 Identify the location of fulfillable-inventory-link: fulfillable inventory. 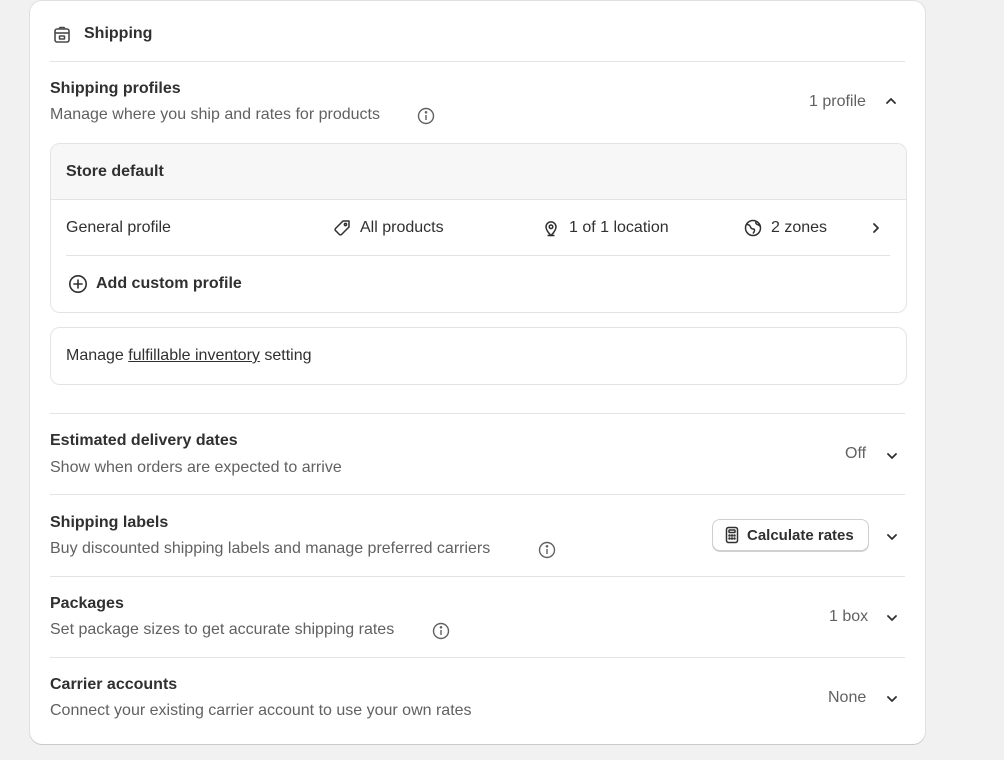
(194, 355).